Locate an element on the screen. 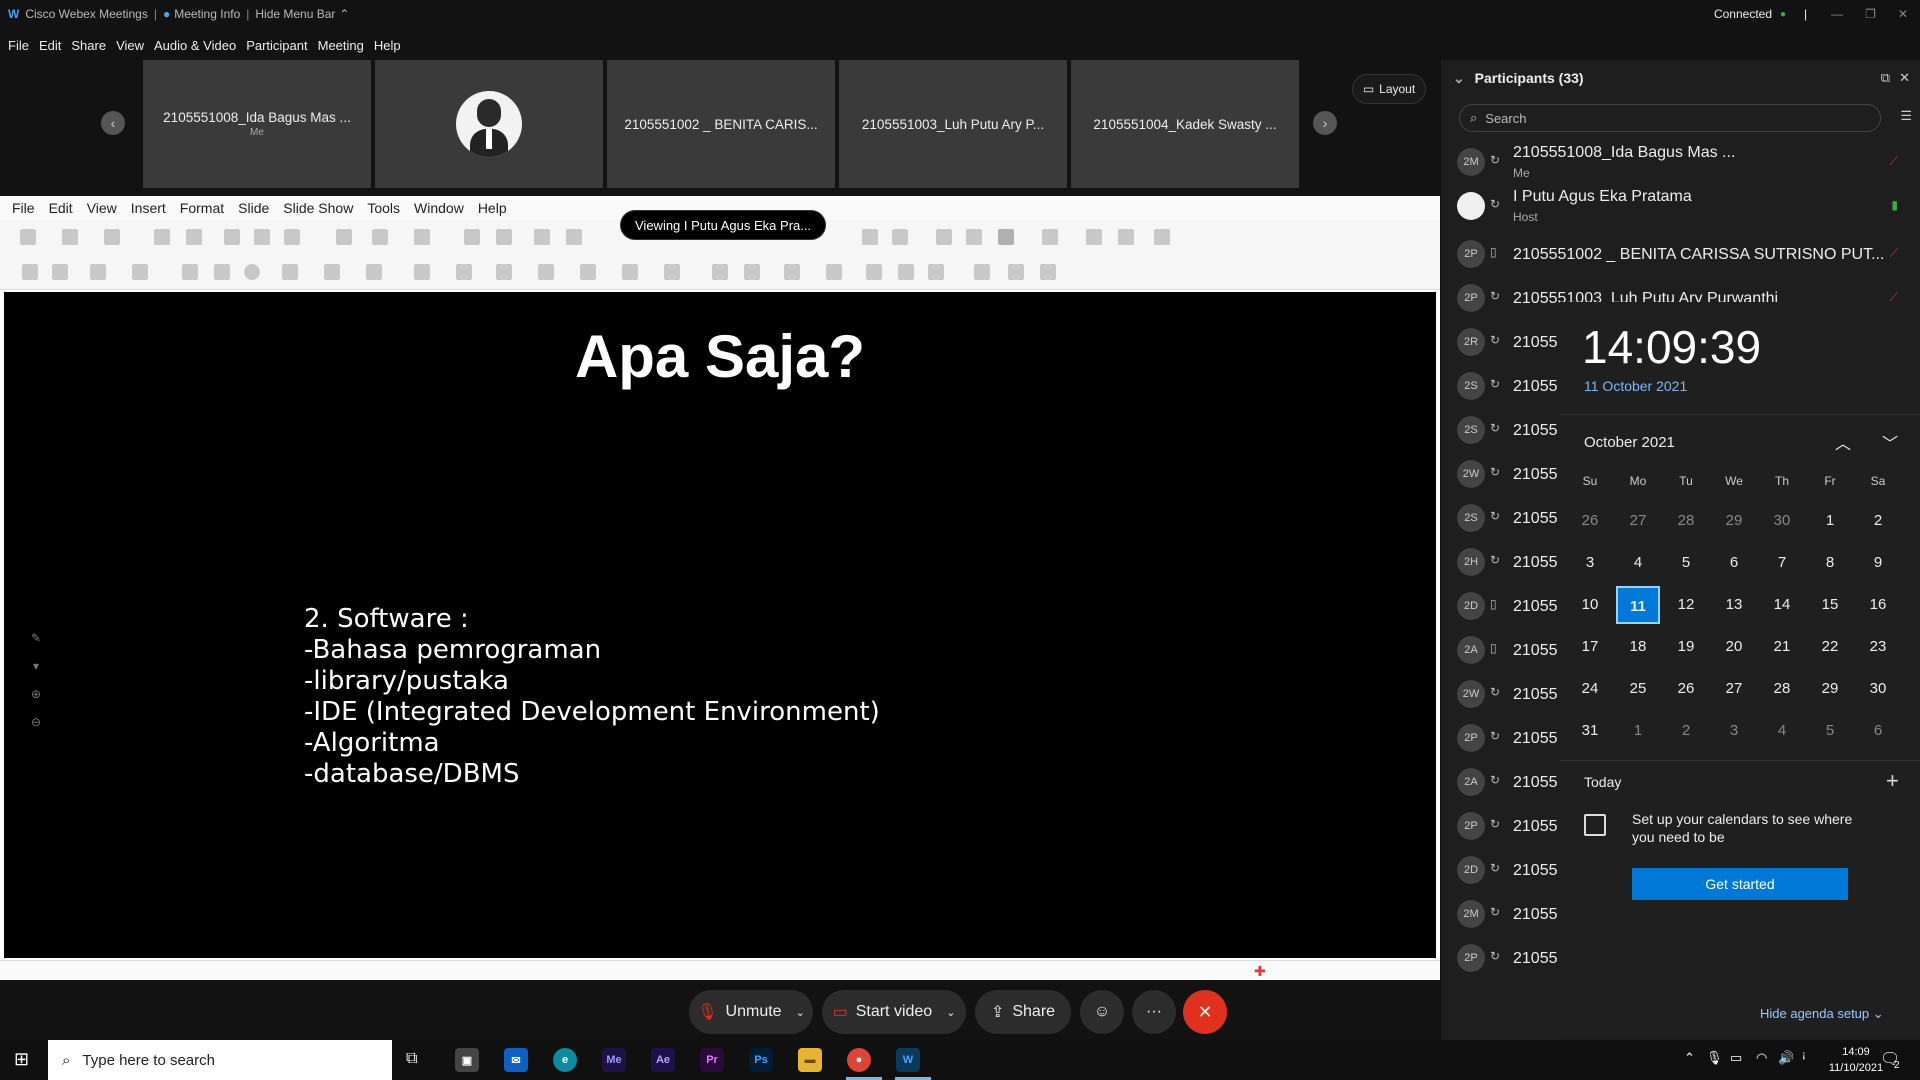 The height and width of the screenshot is (1080, 1920). prev-month-icon: ︿ is located at coordinates (1843, 442).